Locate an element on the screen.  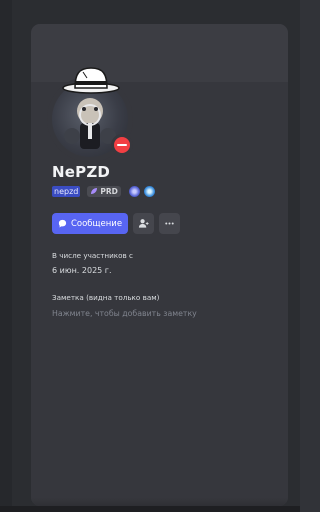
more-horizontal-icon is located at coordinates (169, 223).